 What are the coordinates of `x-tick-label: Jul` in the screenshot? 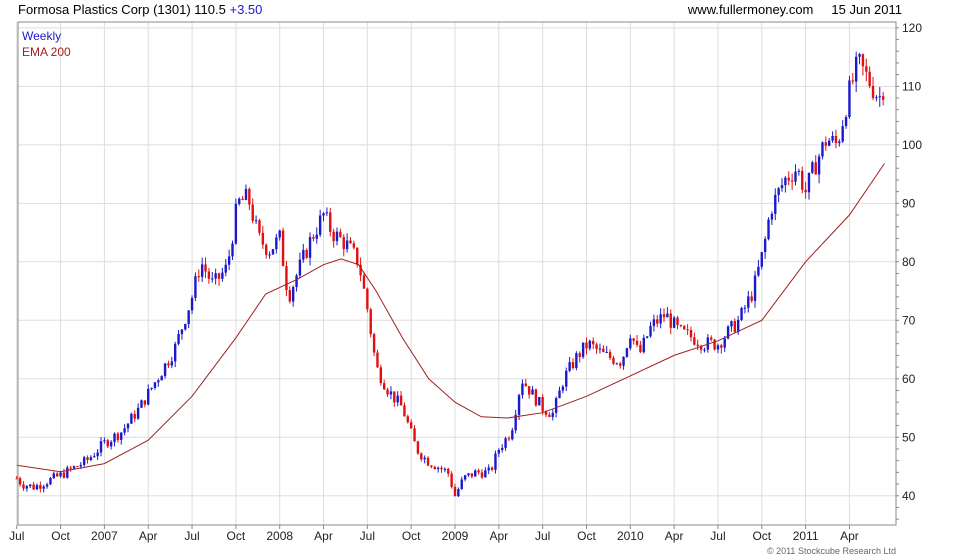 It's located at (191, 536).